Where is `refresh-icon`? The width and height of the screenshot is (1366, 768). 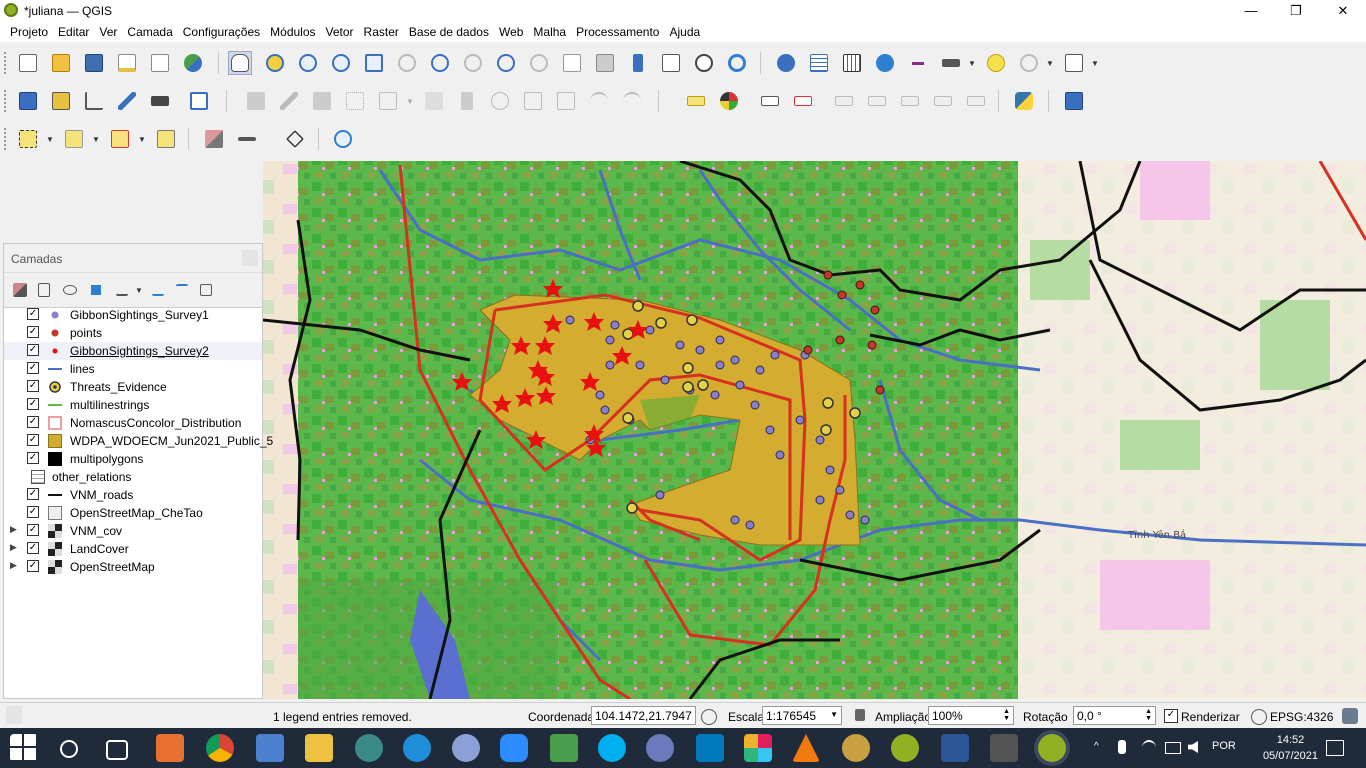
refresh-icon is located at coordinates (737, 63).